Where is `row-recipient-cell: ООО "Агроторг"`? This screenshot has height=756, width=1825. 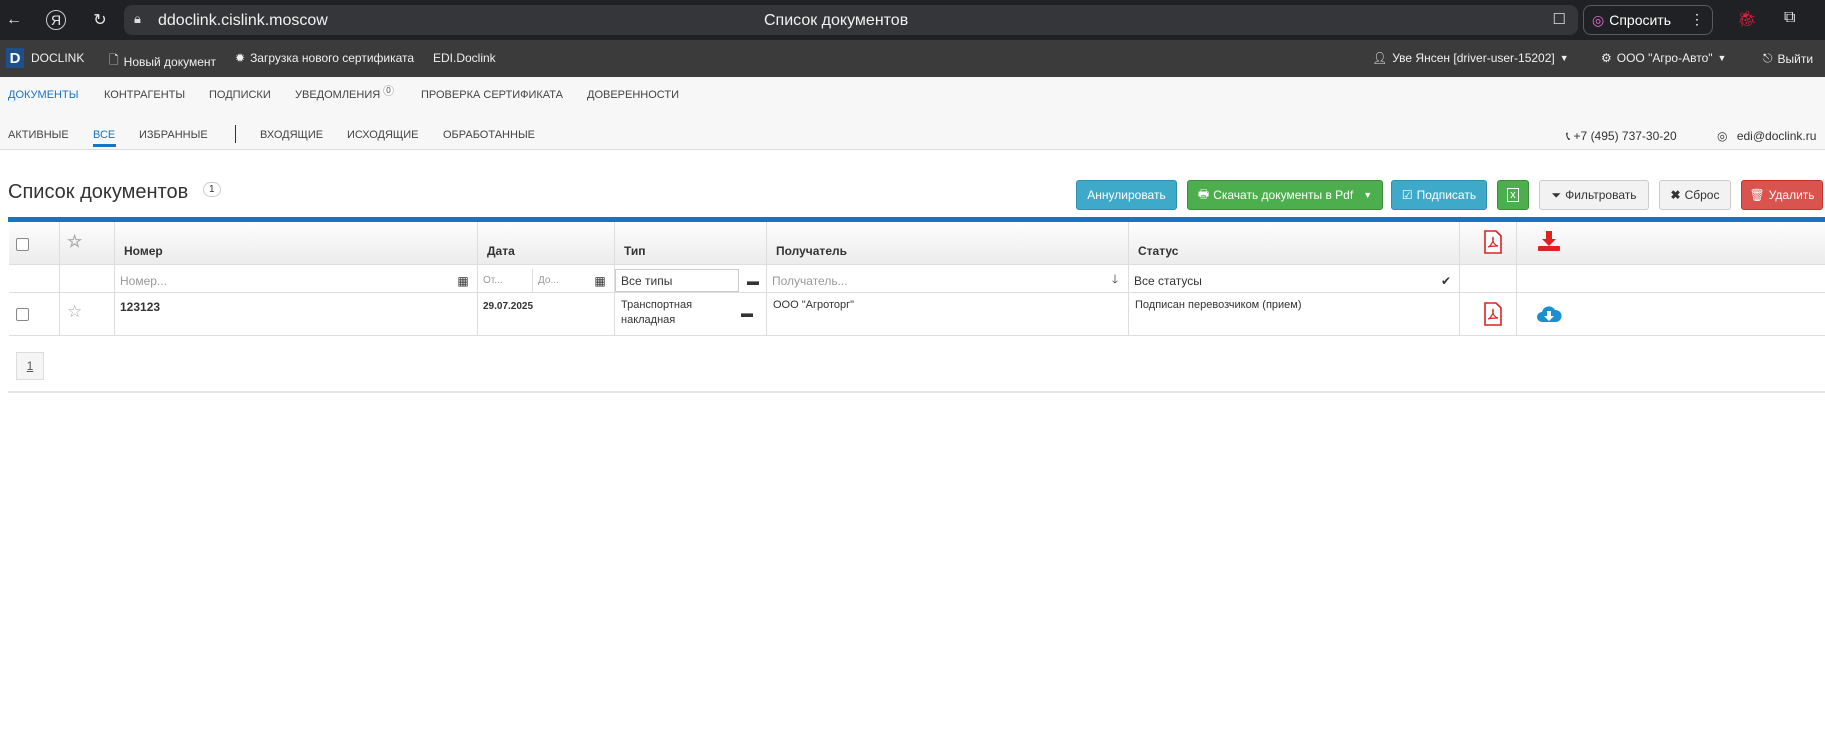
row-recipient-cell: ООО "Агроторг" is located at coordinates (948, 314).